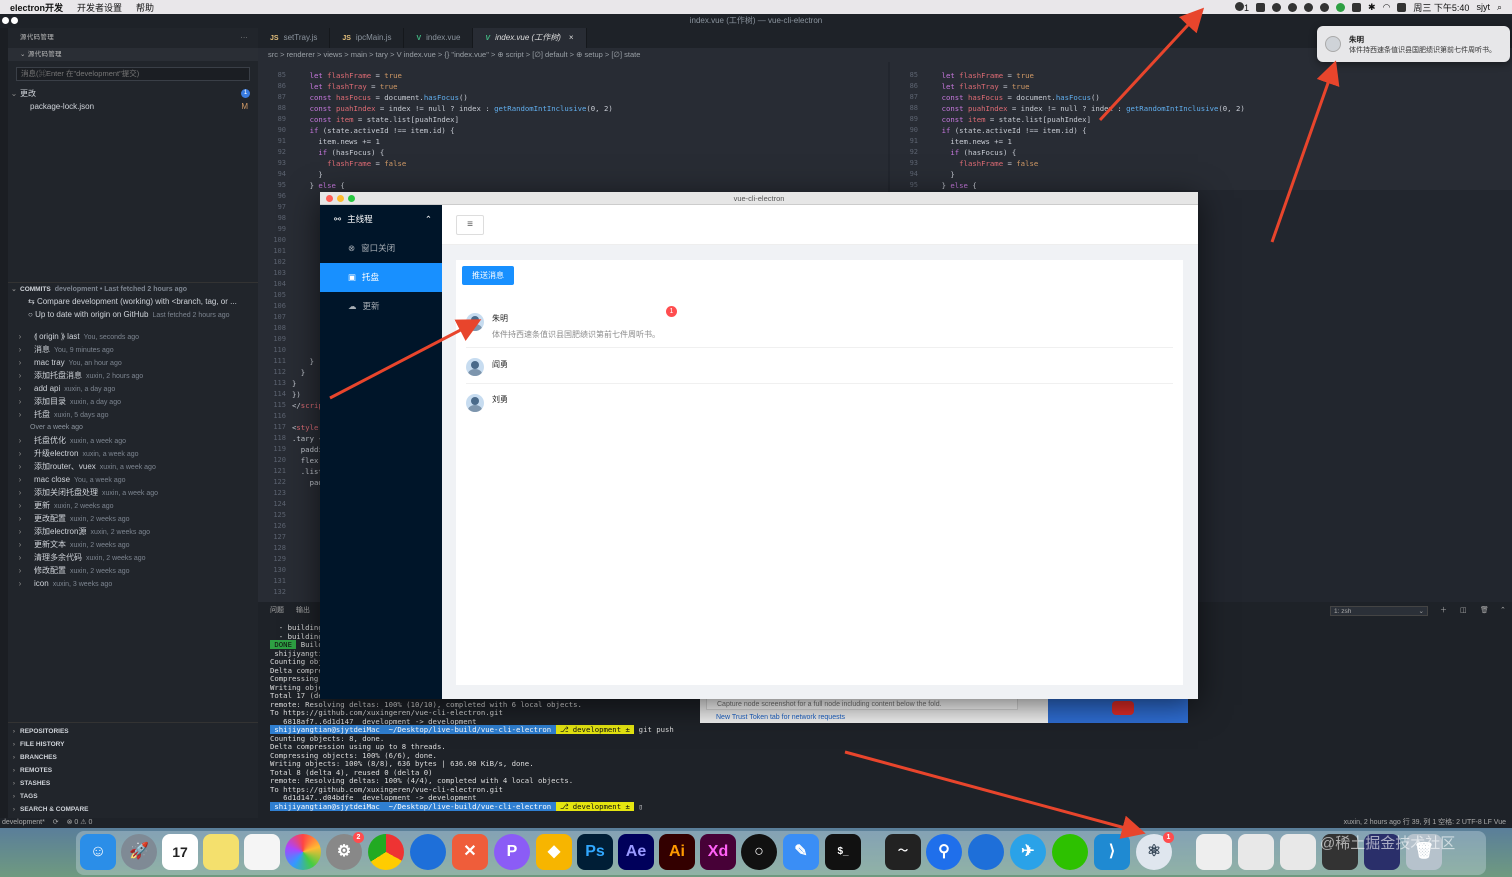  What do you see at coordinates (995, 794) in the screenshot?
I see `arrow-to-dock` at bounding box center [995, 794].